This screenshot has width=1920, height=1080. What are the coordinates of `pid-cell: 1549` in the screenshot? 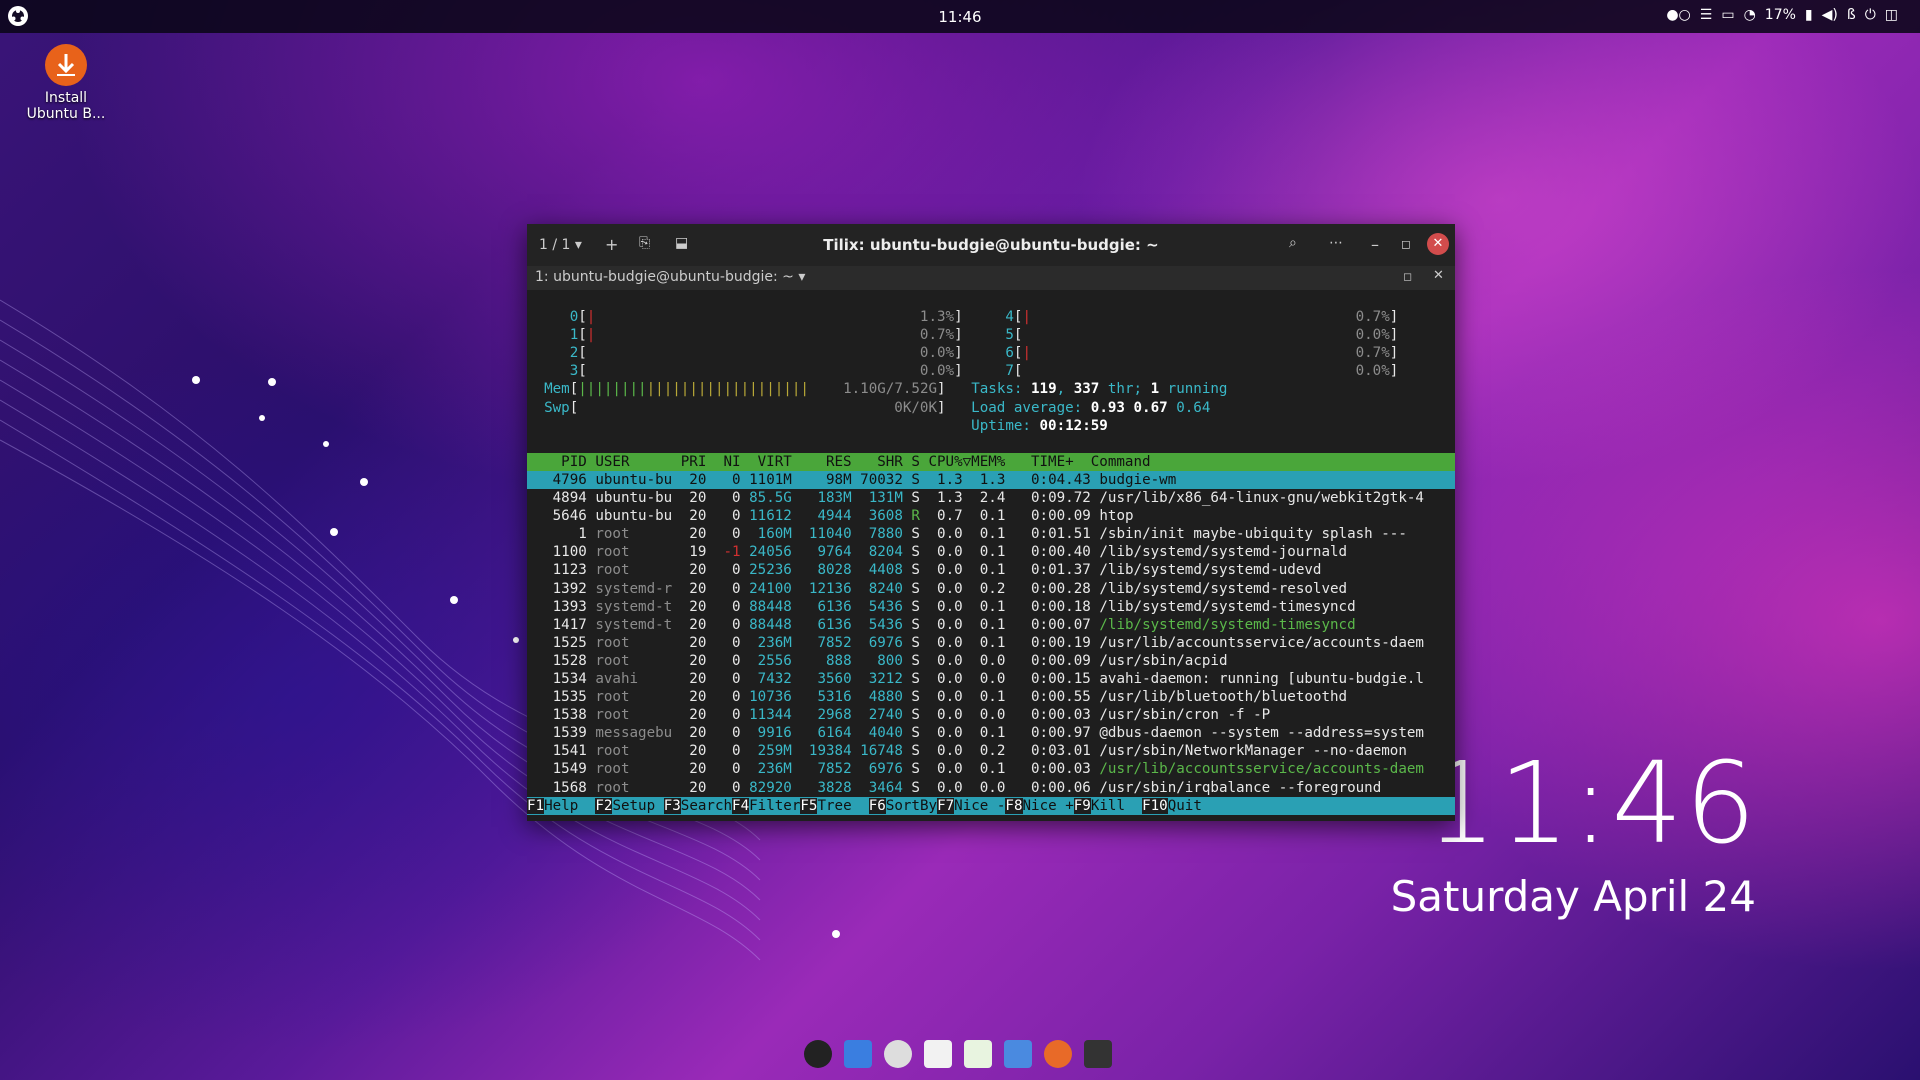 It's located at (561, 769).